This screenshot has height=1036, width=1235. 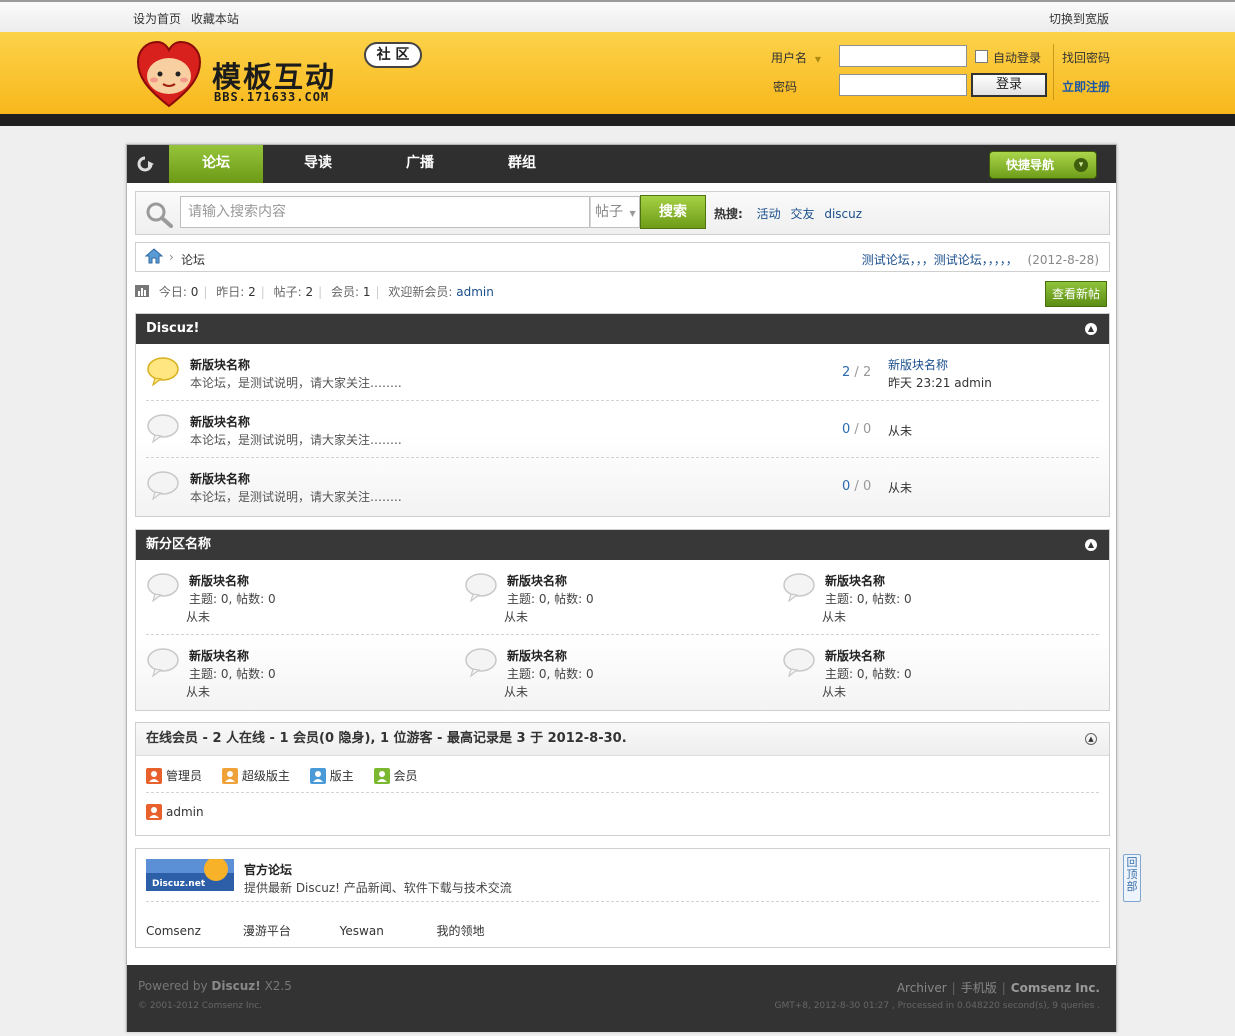 I want to click on quick-nav-button: 快捷导航 ▾, so click(x=1043, y=165).